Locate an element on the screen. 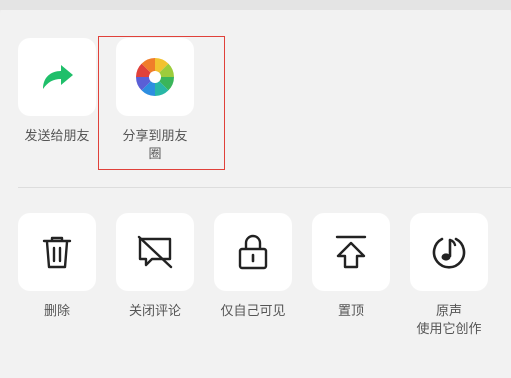  delete-tile is located at coordinates (57, 252).